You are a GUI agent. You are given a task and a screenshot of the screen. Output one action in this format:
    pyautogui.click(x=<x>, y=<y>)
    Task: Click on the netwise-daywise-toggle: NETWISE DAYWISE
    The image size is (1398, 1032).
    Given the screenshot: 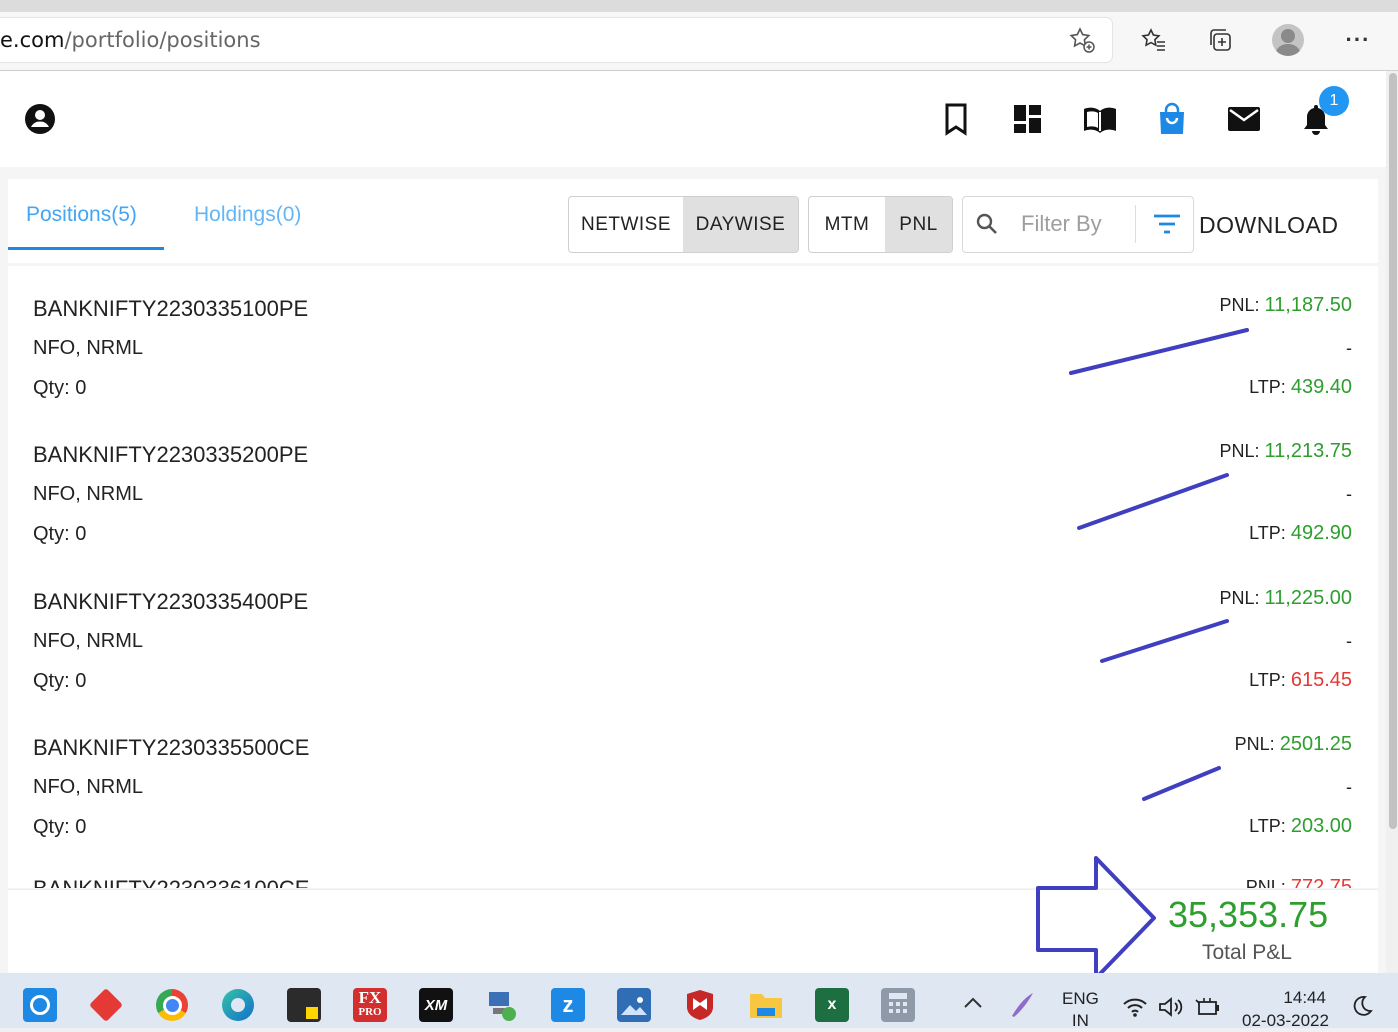 What is the action you would take?
    pyautogui.click(x=683, y=224)
    